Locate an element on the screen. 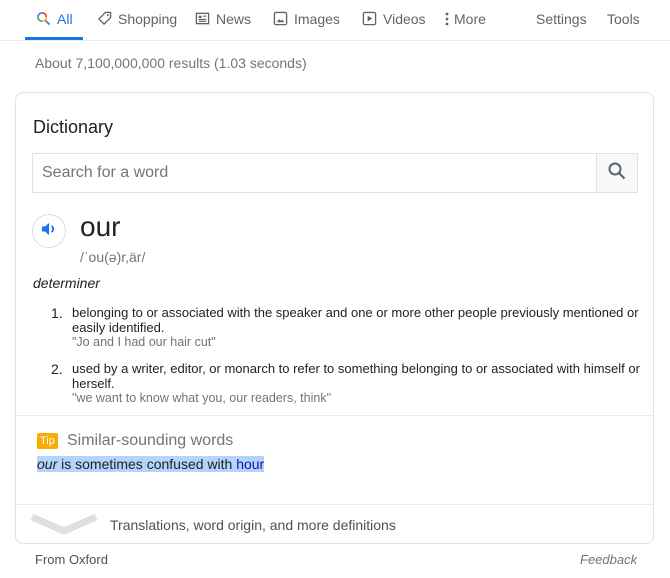 This screenshot has width=670, height=578. tab-news: News is located at coordinates (222, 18).